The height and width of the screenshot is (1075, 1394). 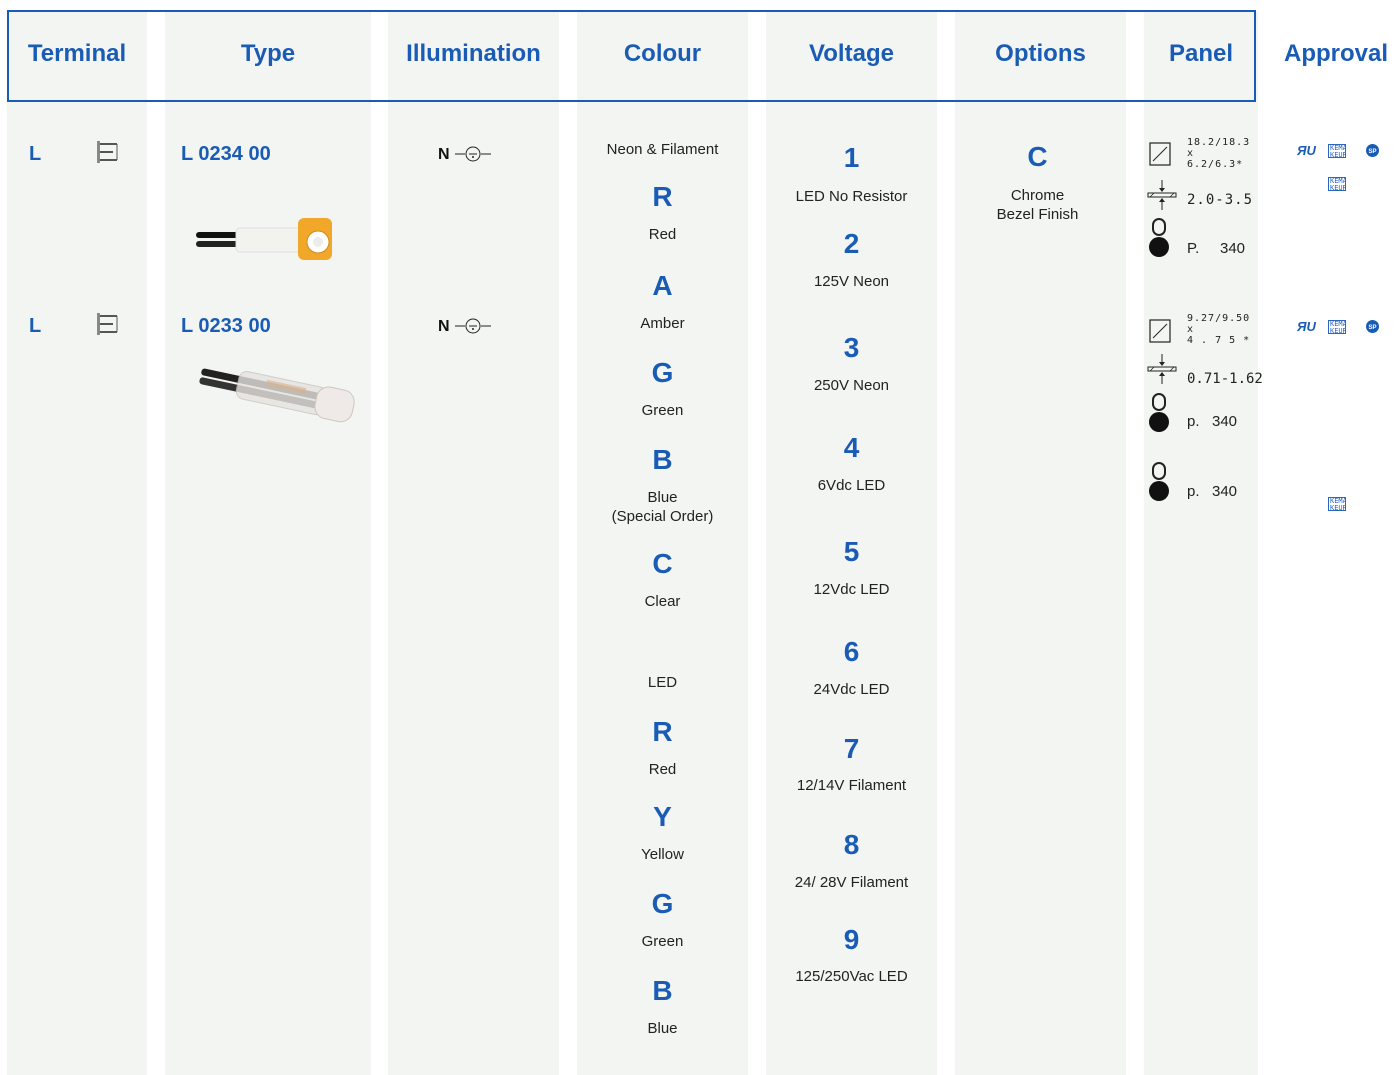 What do you see at coordinates (1037, 195) in the screenshot?
I see `option-label-line1: Chrome` at bounding box center [1037, 195].